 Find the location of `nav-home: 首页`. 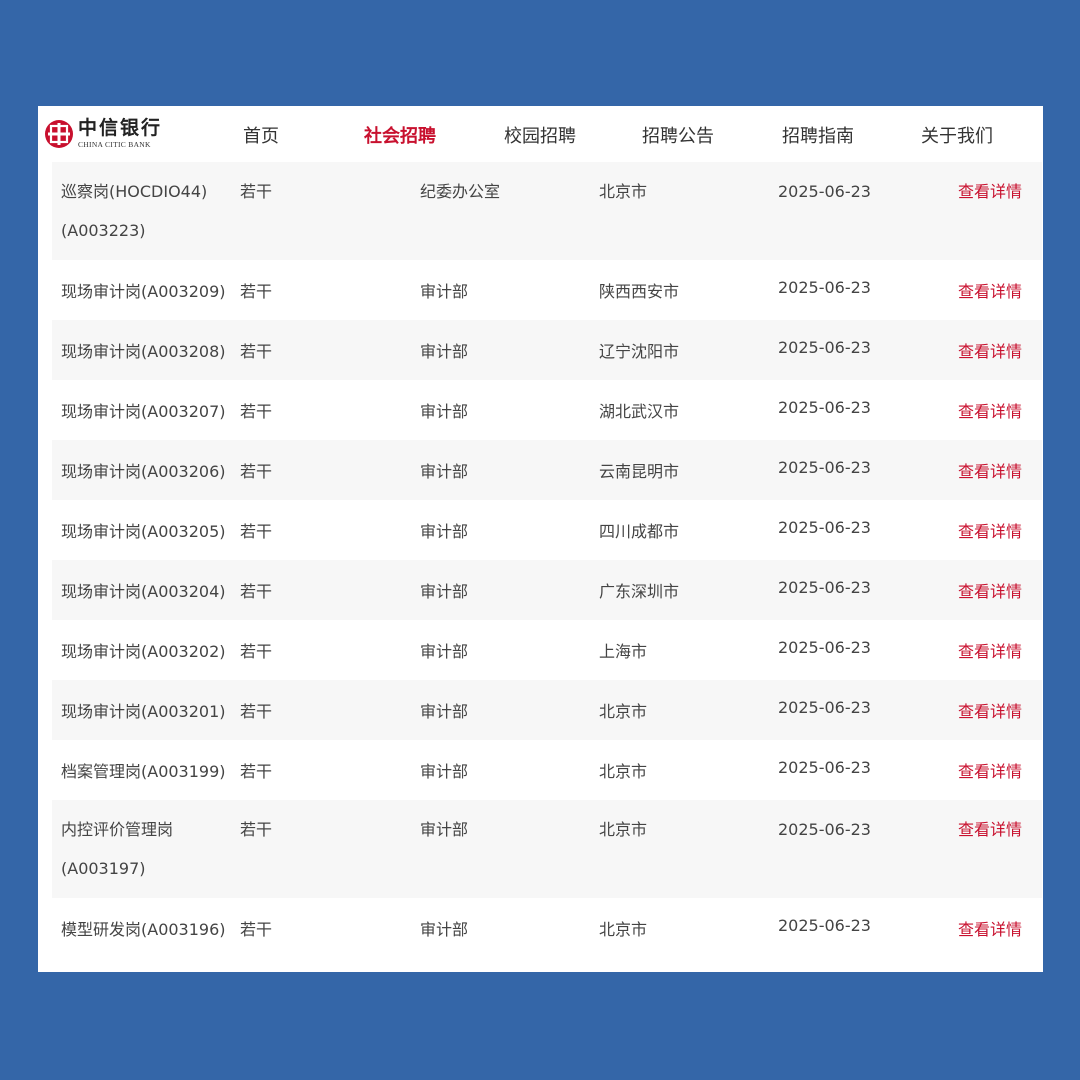

nav-home: 首页 is located at coordinates (261, 135).